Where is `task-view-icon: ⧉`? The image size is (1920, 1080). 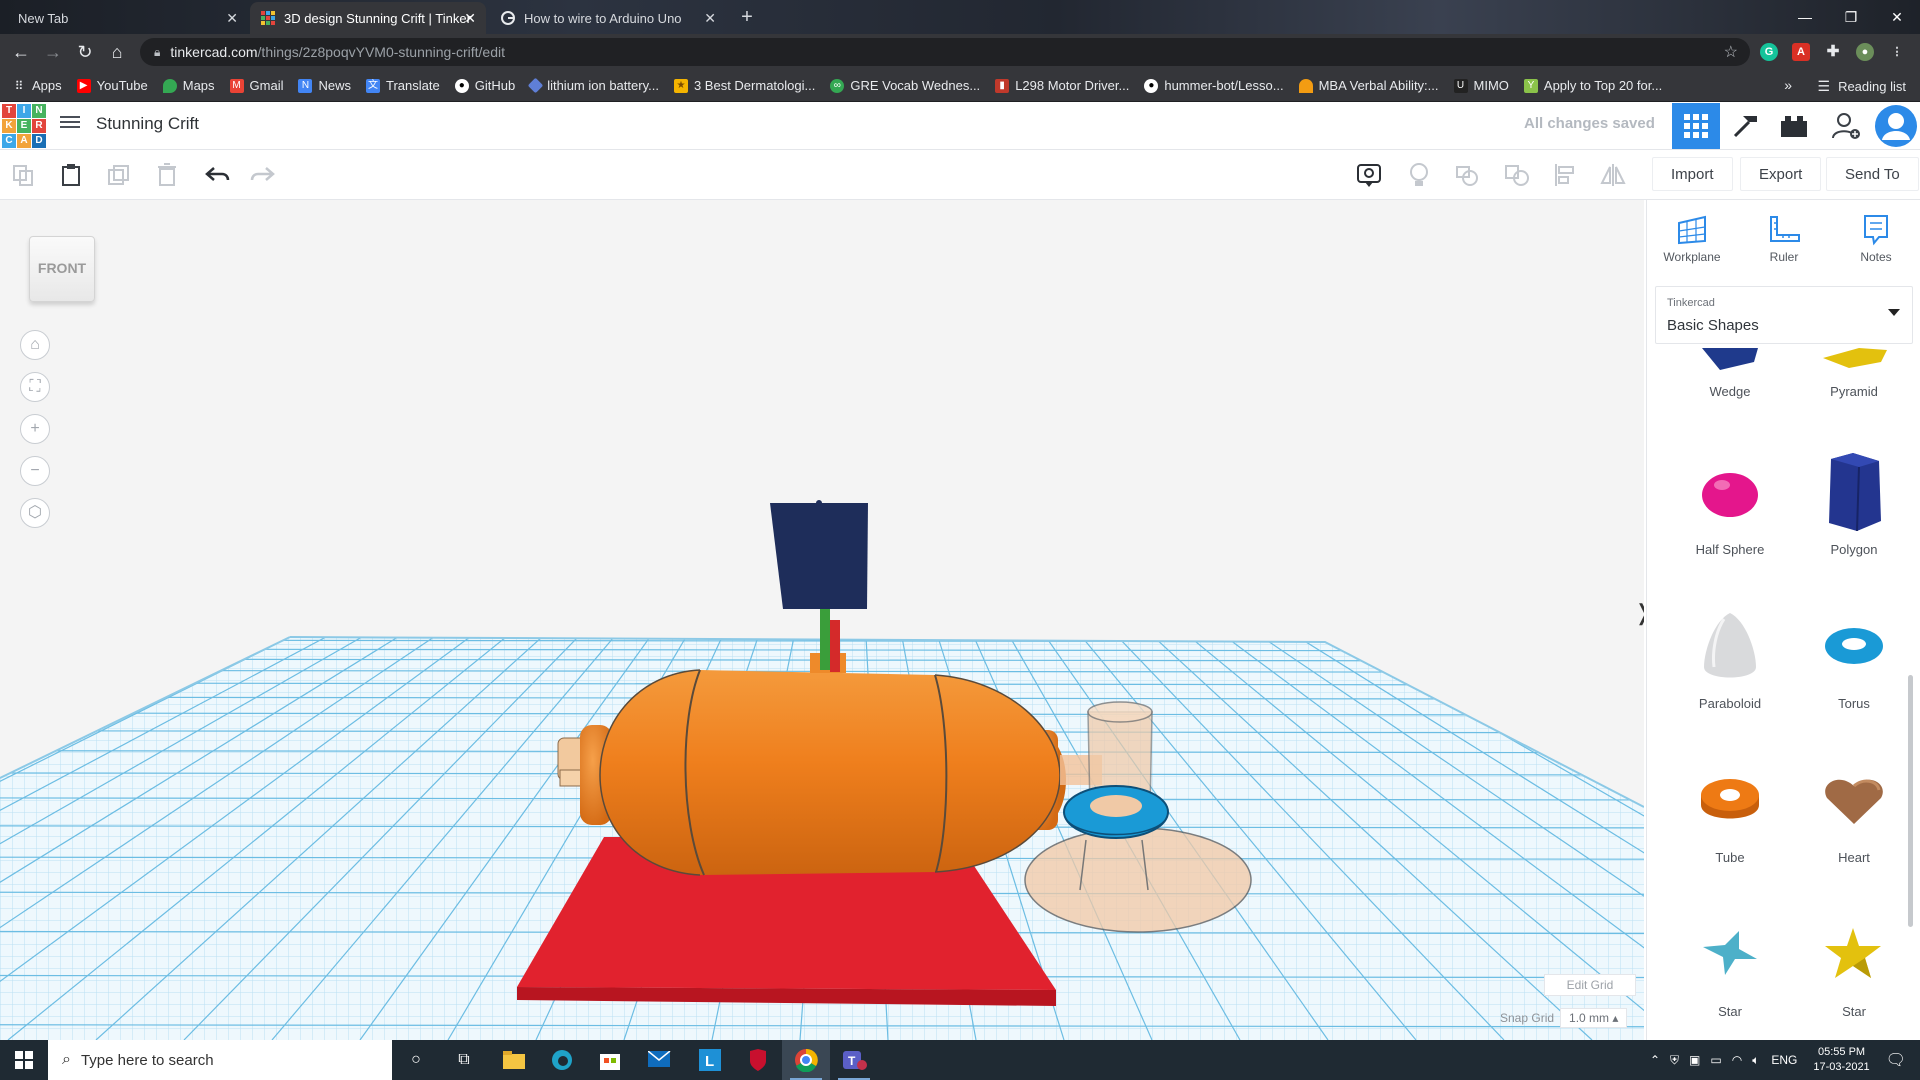
task-view-icon: ⧉ is located at coordinates (464, 1060).